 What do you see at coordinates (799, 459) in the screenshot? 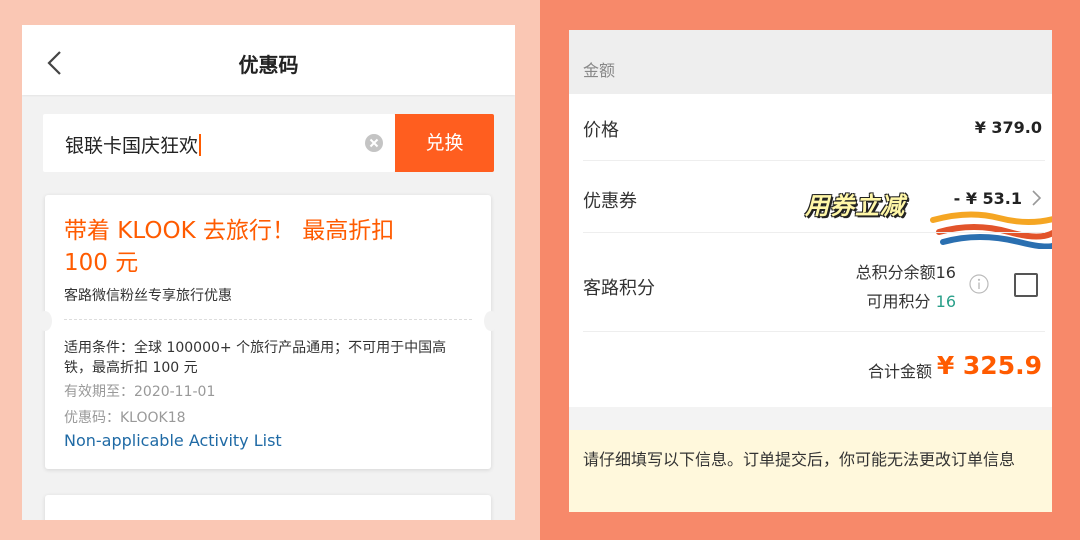
I see `notice-text: 请仔细填写以下信息。订单提交后，你可能无法更改订单信息` at bounding box center [799, 459].